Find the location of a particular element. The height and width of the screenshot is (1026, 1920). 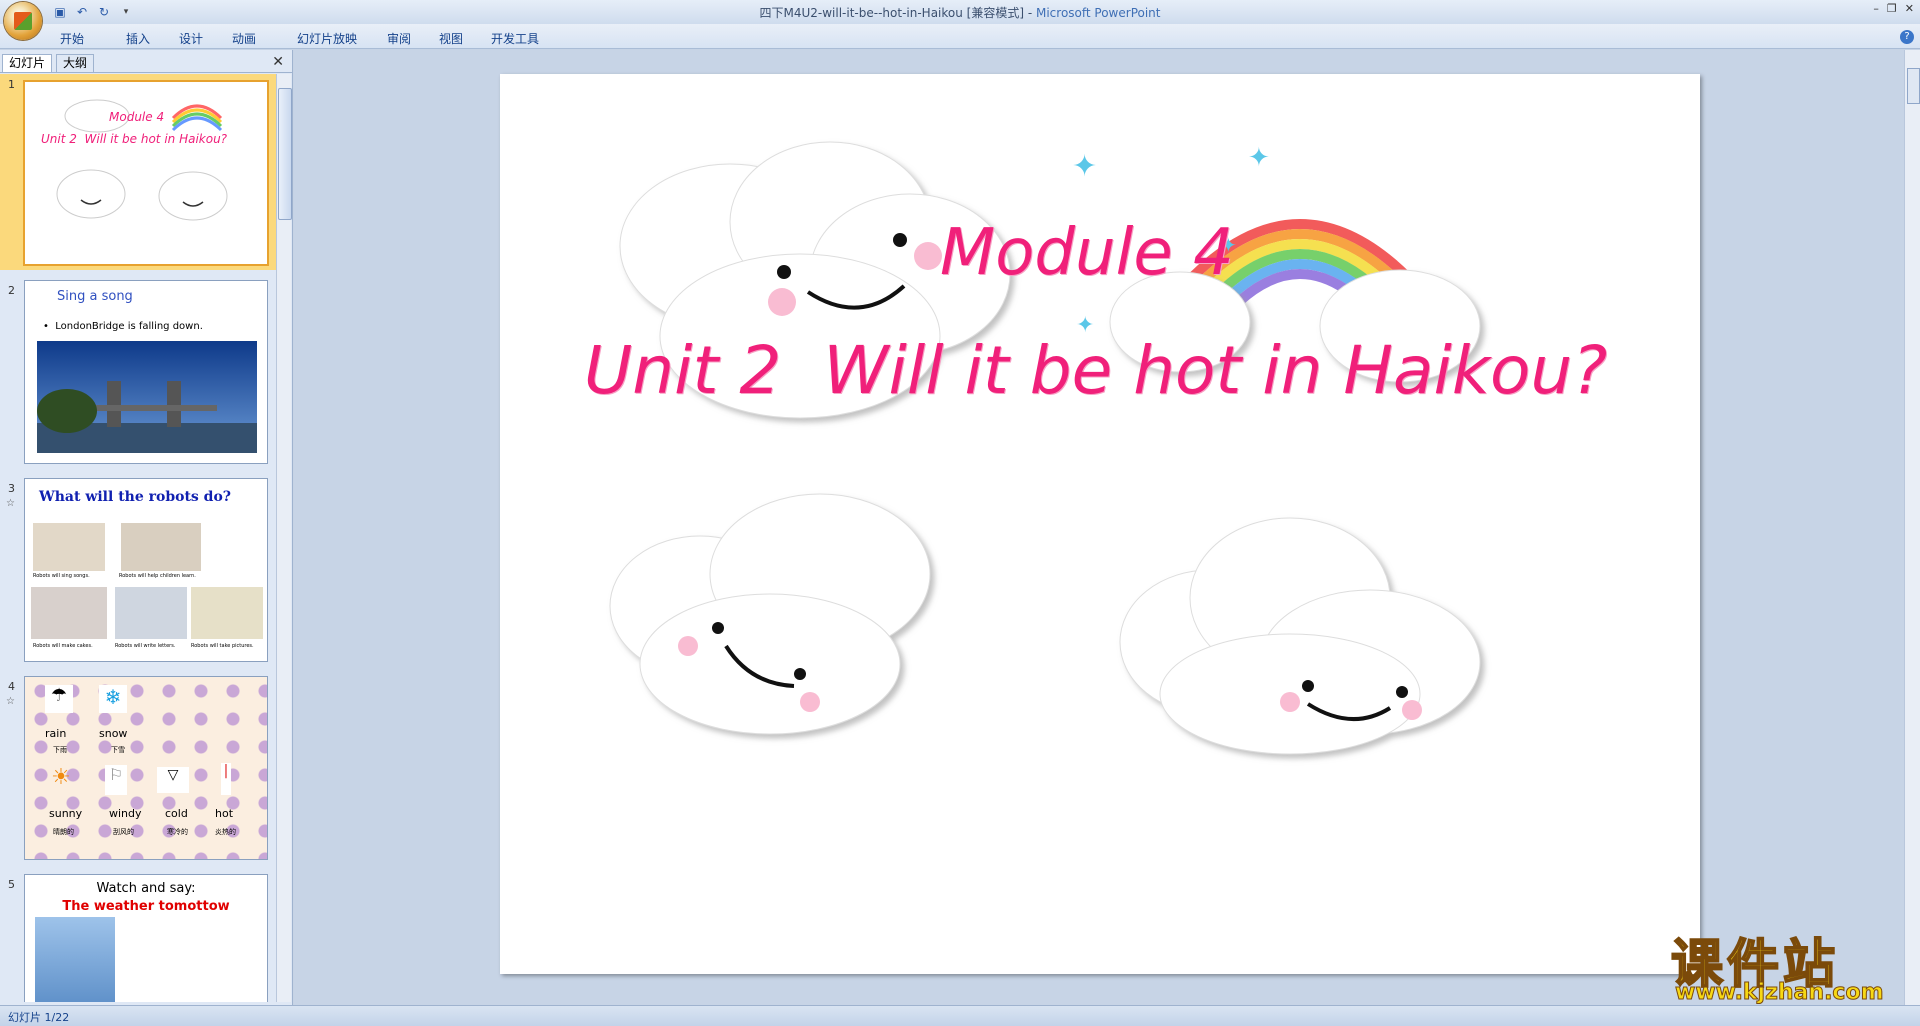

word-en: snow is located at coordinates (113, 733).